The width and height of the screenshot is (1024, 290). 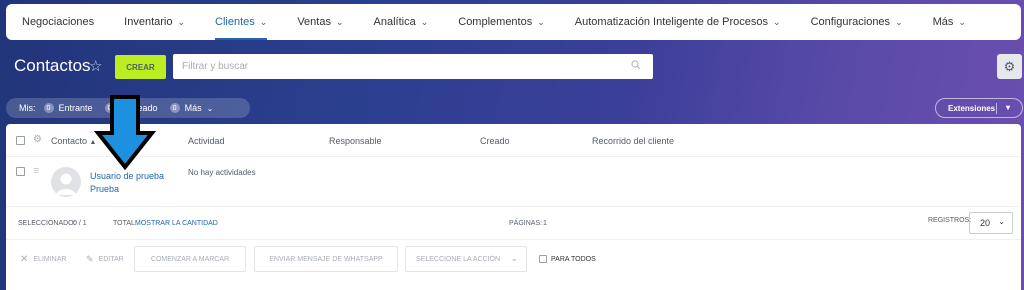 I want to click on action-select-value: SELECCIONE LA ACCIÓN, so click(x=458, y=259).